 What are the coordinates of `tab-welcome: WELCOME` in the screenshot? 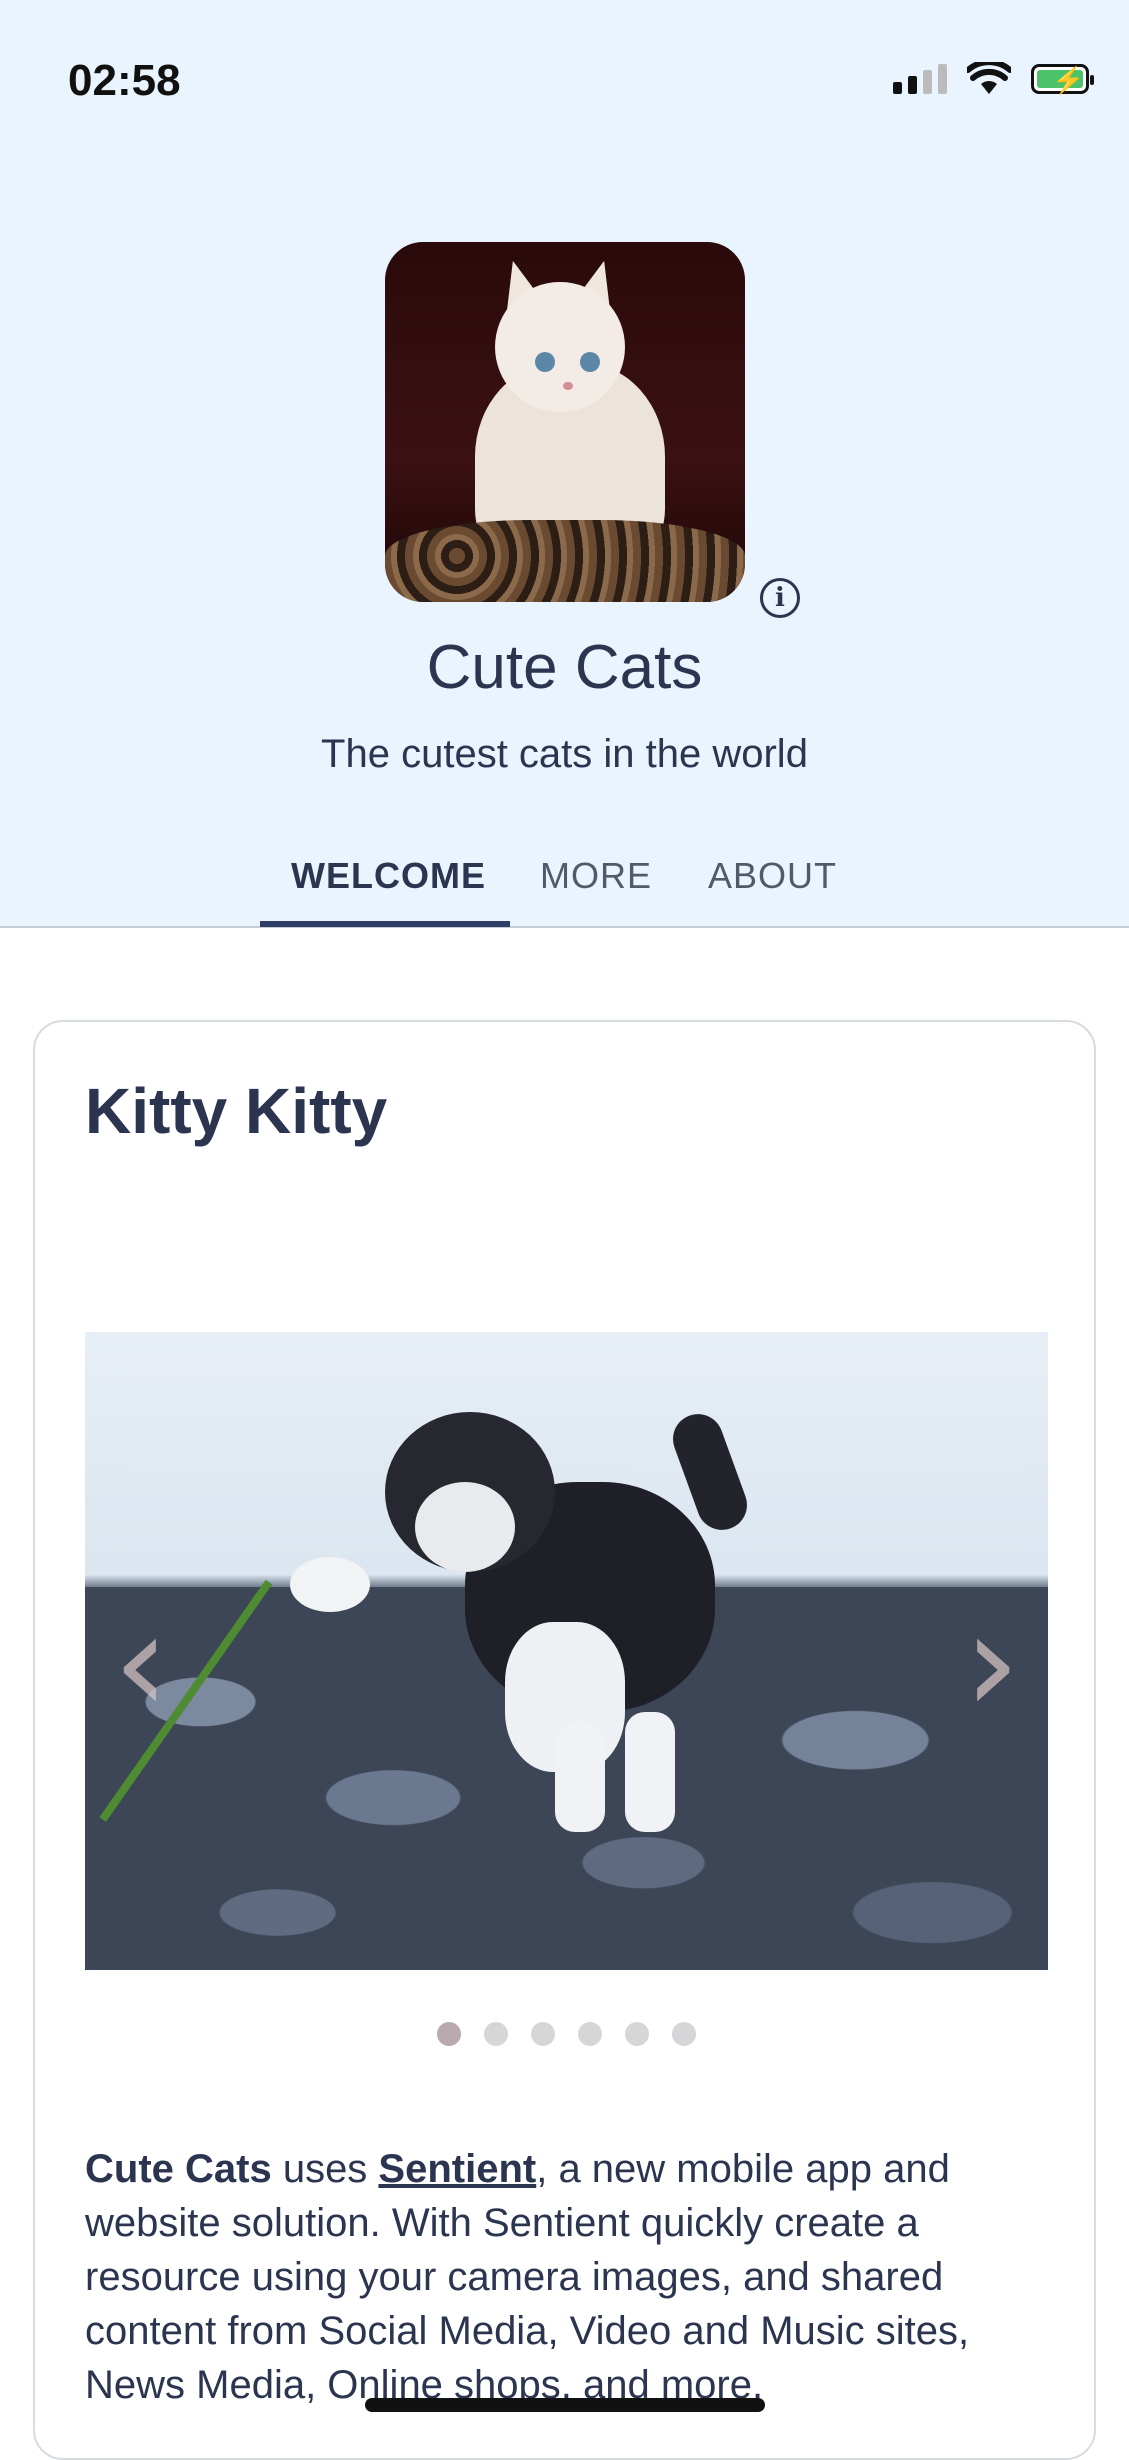 It's located at (388, 876).